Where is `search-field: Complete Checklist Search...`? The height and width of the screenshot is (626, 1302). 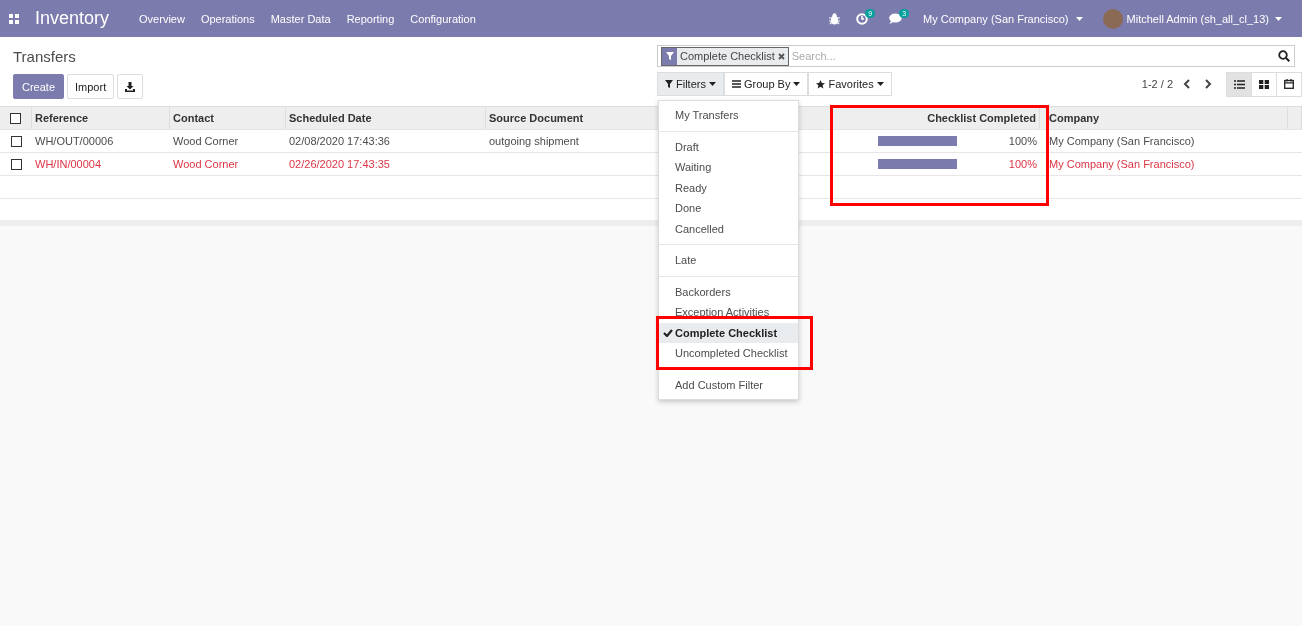
search-field: Complete Checklist Search... is located at coordinates (976, 56).